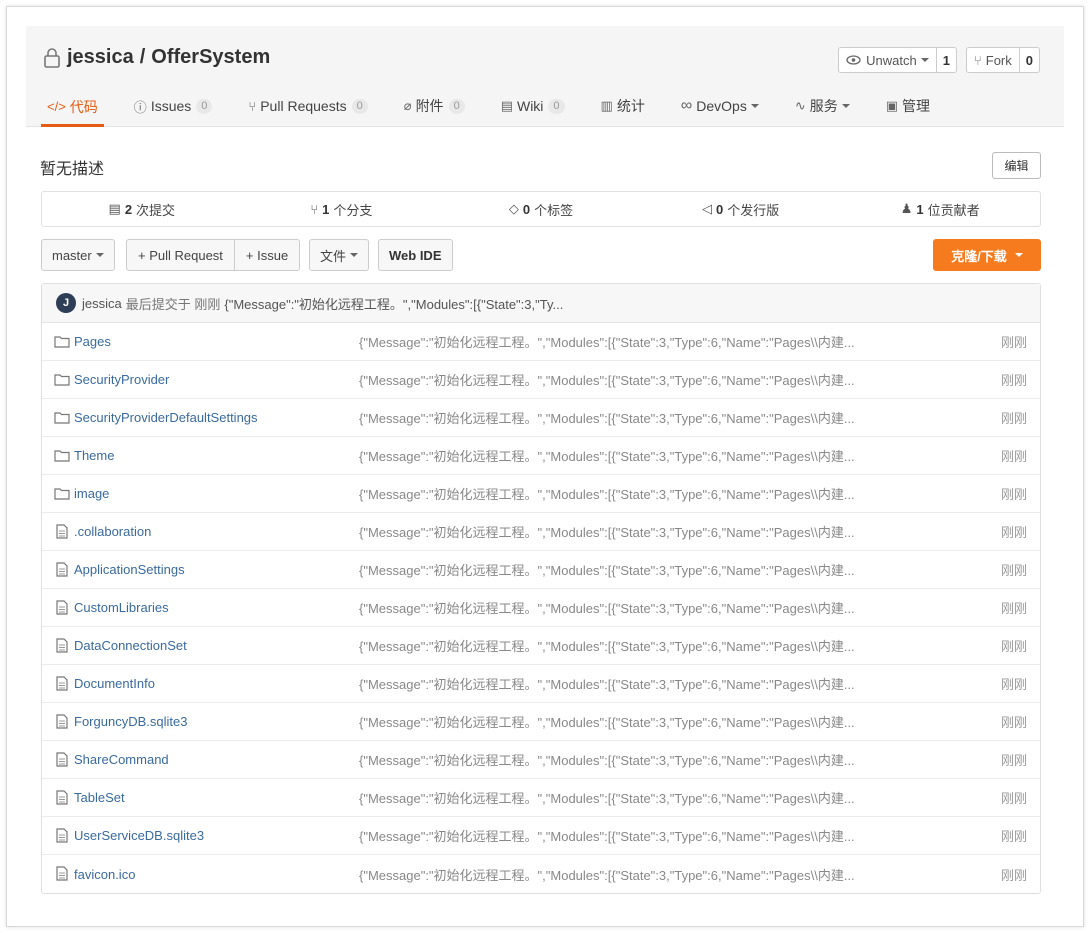 Image resolution: width=1090 pixels, height=933 pixels. I want to click on stat-label: 个标签, so click(554, 210).